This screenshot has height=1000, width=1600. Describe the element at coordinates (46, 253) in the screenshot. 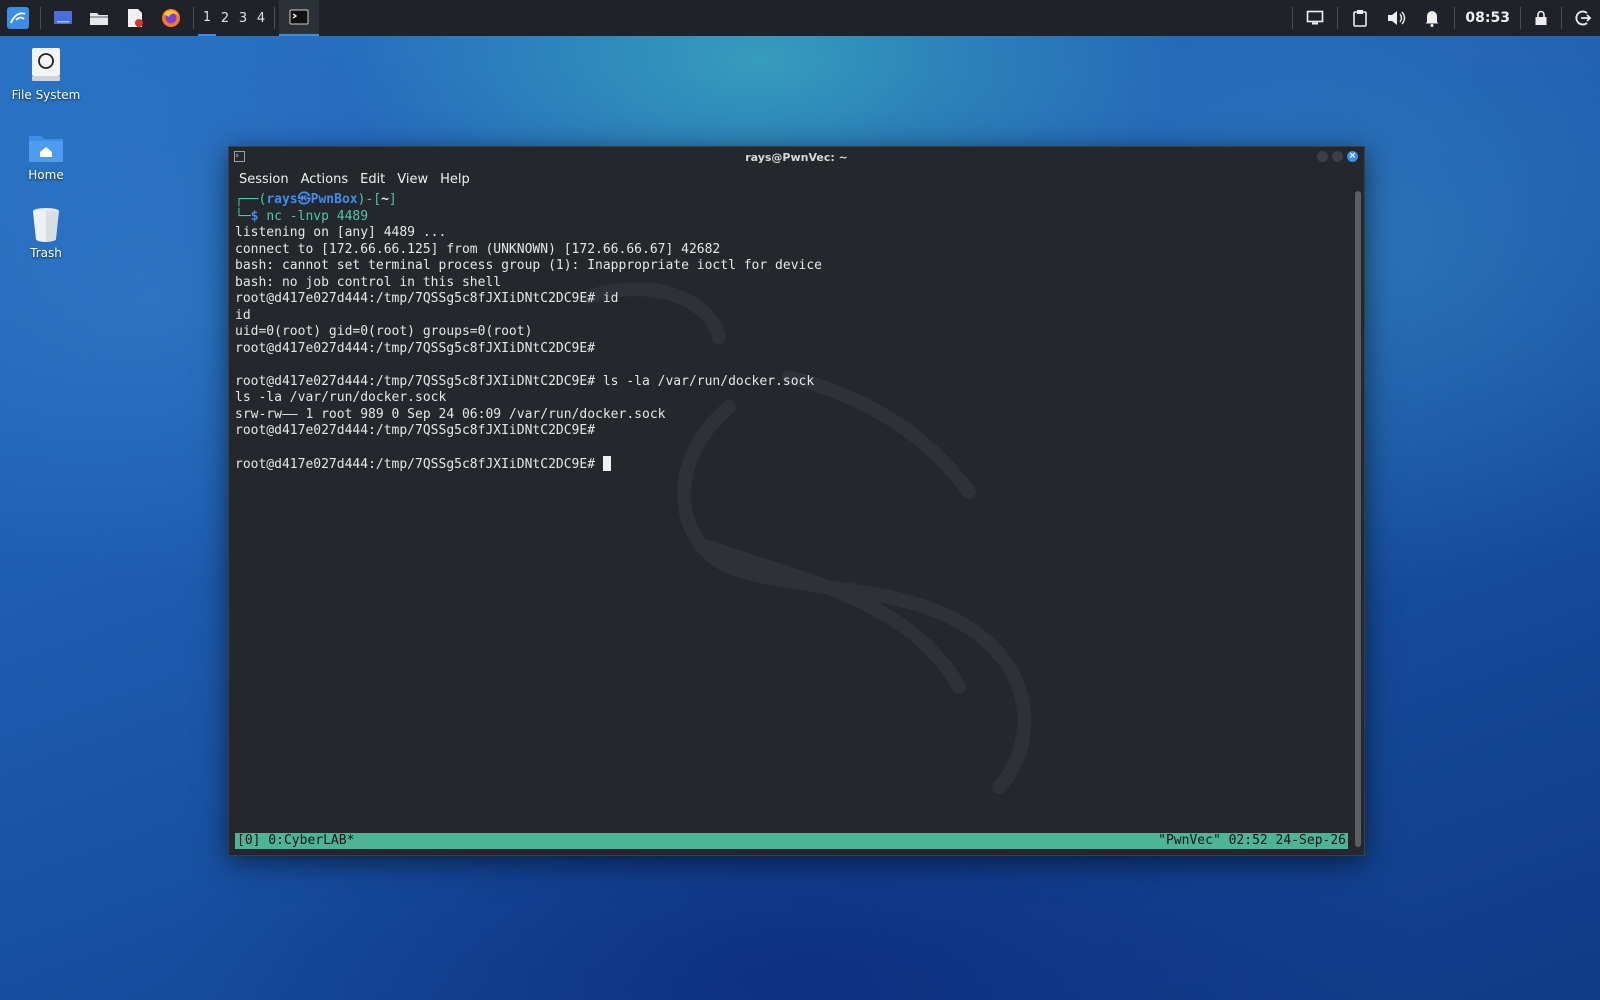

I see `desktop-icon-label: Trash` at that location.